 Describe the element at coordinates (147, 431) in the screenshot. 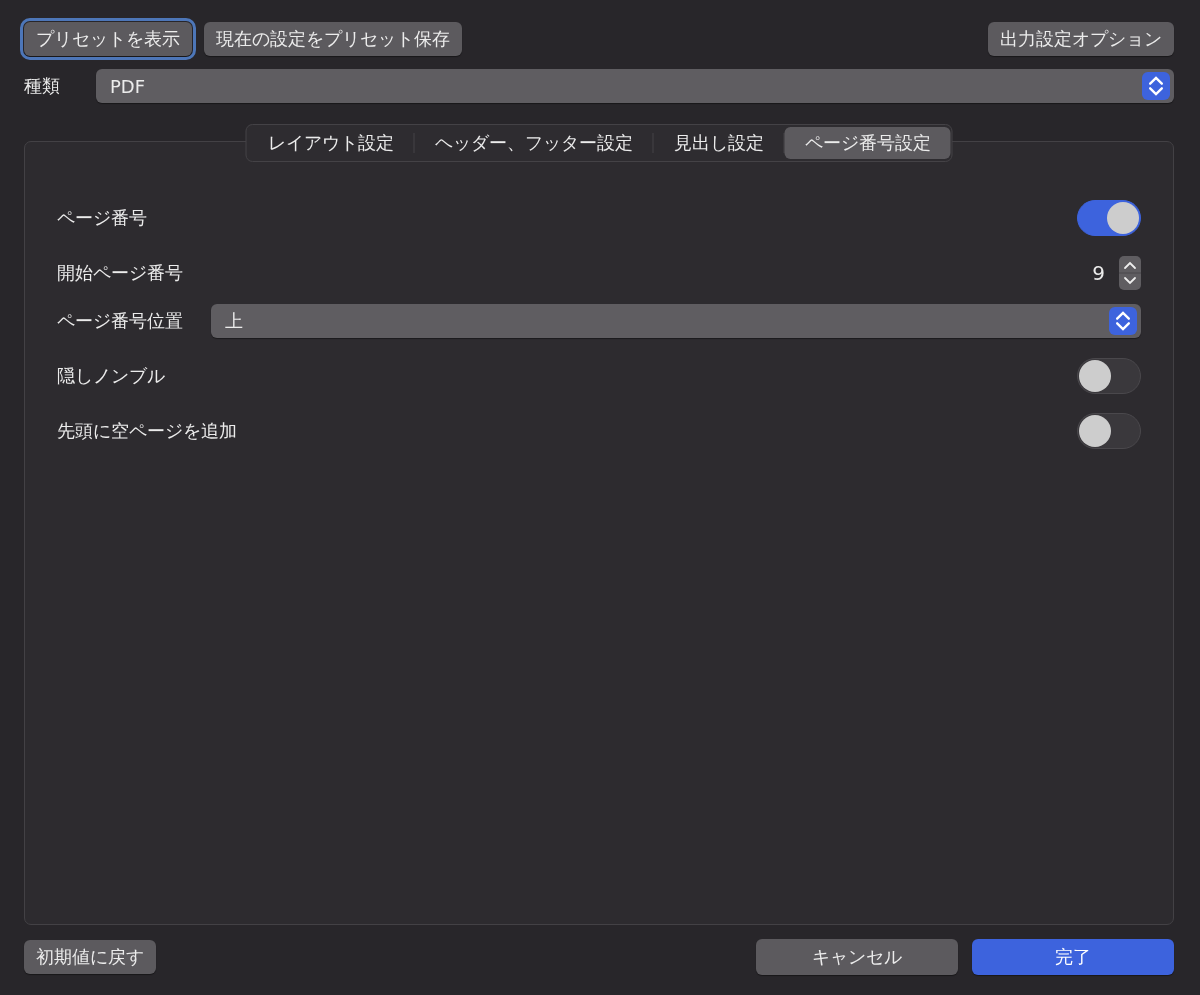

I see `setting-label: 先頭に空ページを追加` at that location.